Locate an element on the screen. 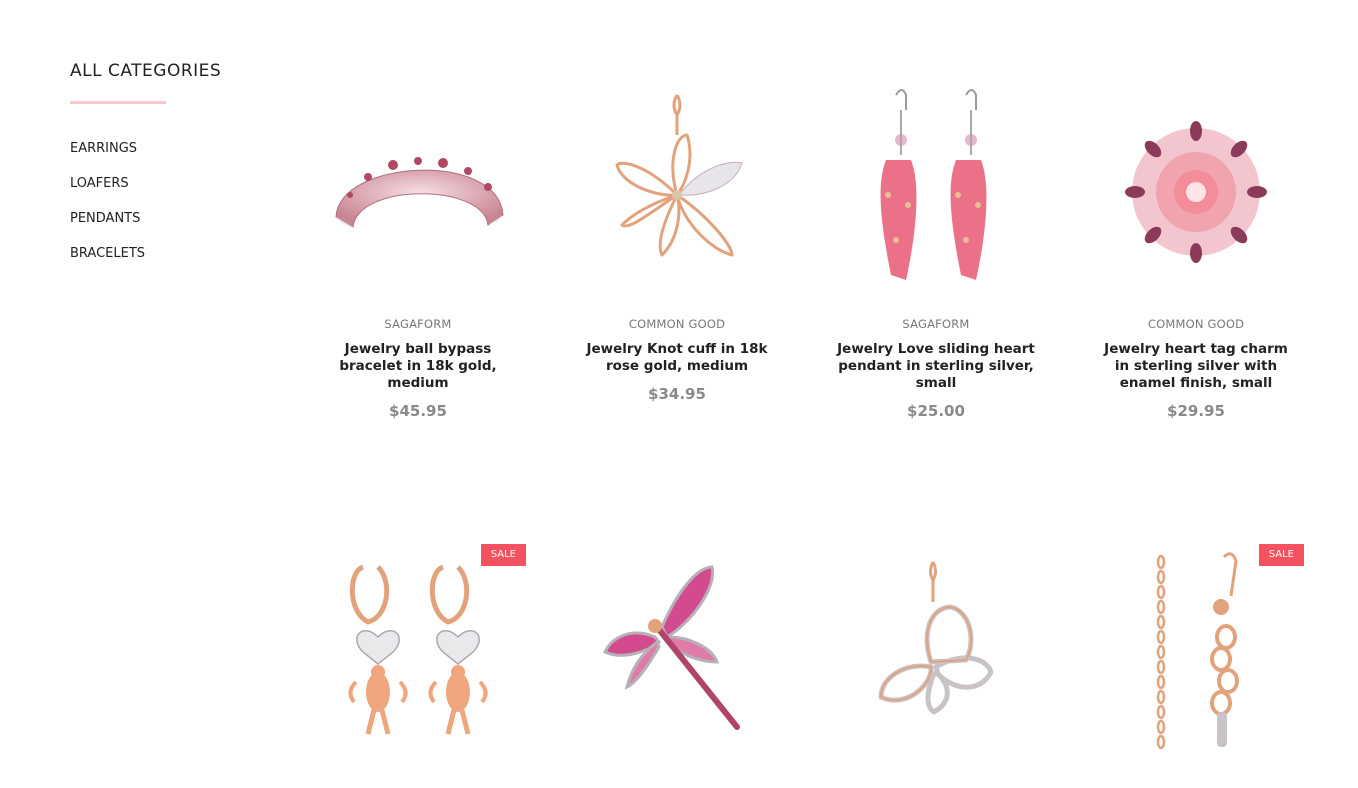 The image size is (1358, 788). category-pendants: PENDANTS is located at coordinates (180, 227).